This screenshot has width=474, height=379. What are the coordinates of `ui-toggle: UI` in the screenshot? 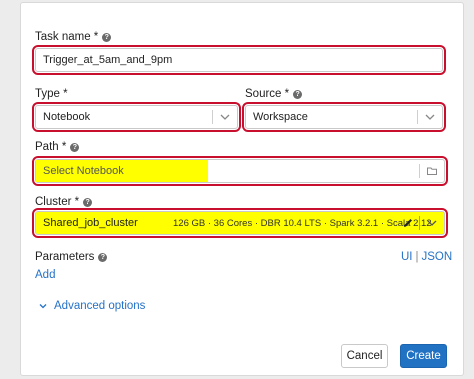 It's located at (407, 257).